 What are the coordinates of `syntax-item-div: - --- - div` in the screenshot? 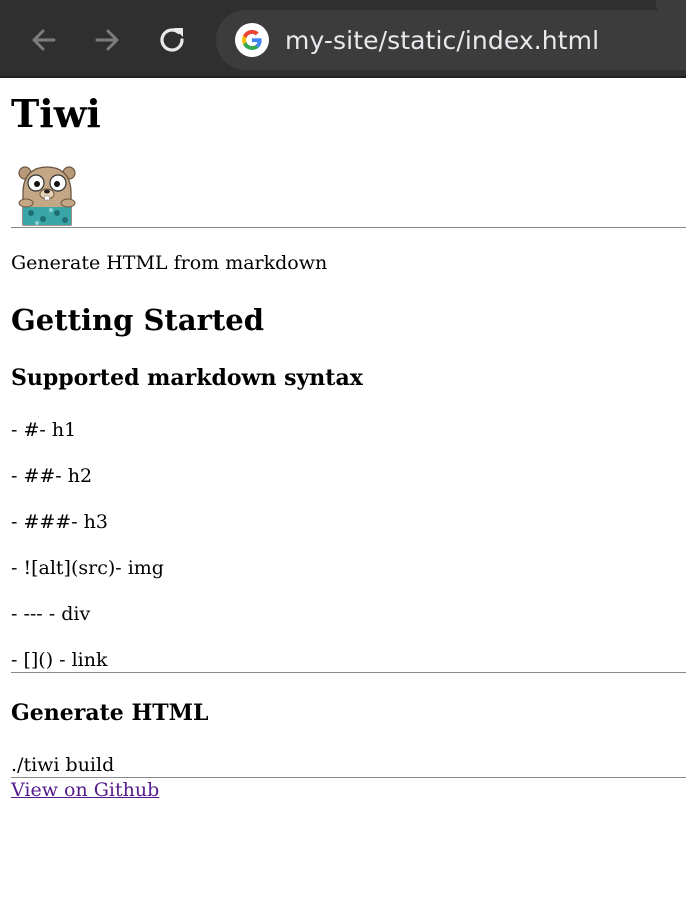 It's located at (51, 614).